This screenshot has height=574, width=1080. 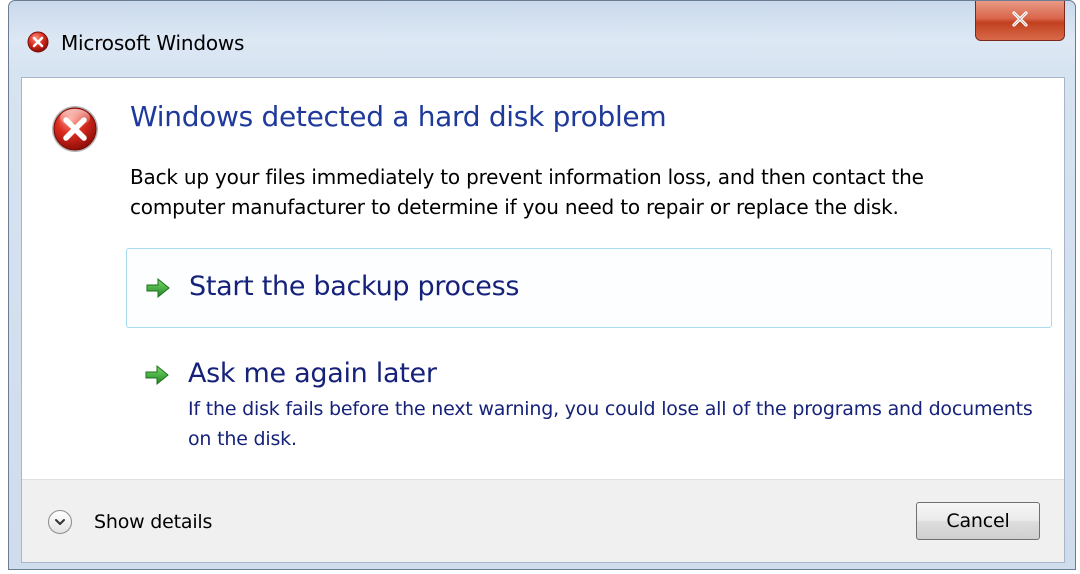 I want to click on title-bar: Microsoft Windows, so click(x=542, y=39).